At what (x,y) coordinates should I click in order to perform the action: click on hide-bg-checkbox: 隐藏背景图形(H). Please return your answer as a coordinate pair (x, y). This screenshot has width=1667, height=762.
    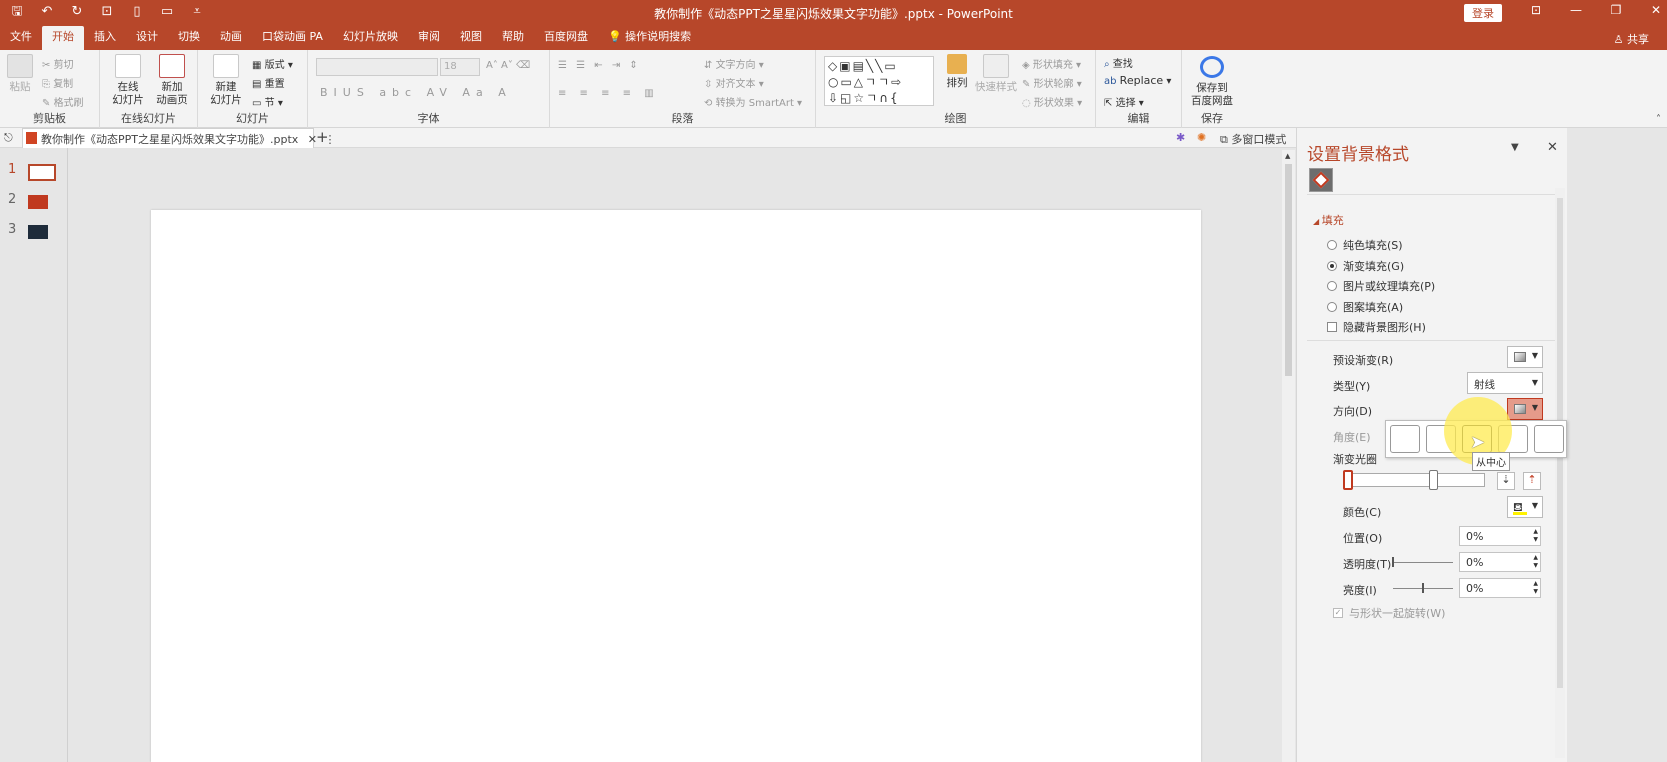
    Looking at the image, I should click on (1376, 327).